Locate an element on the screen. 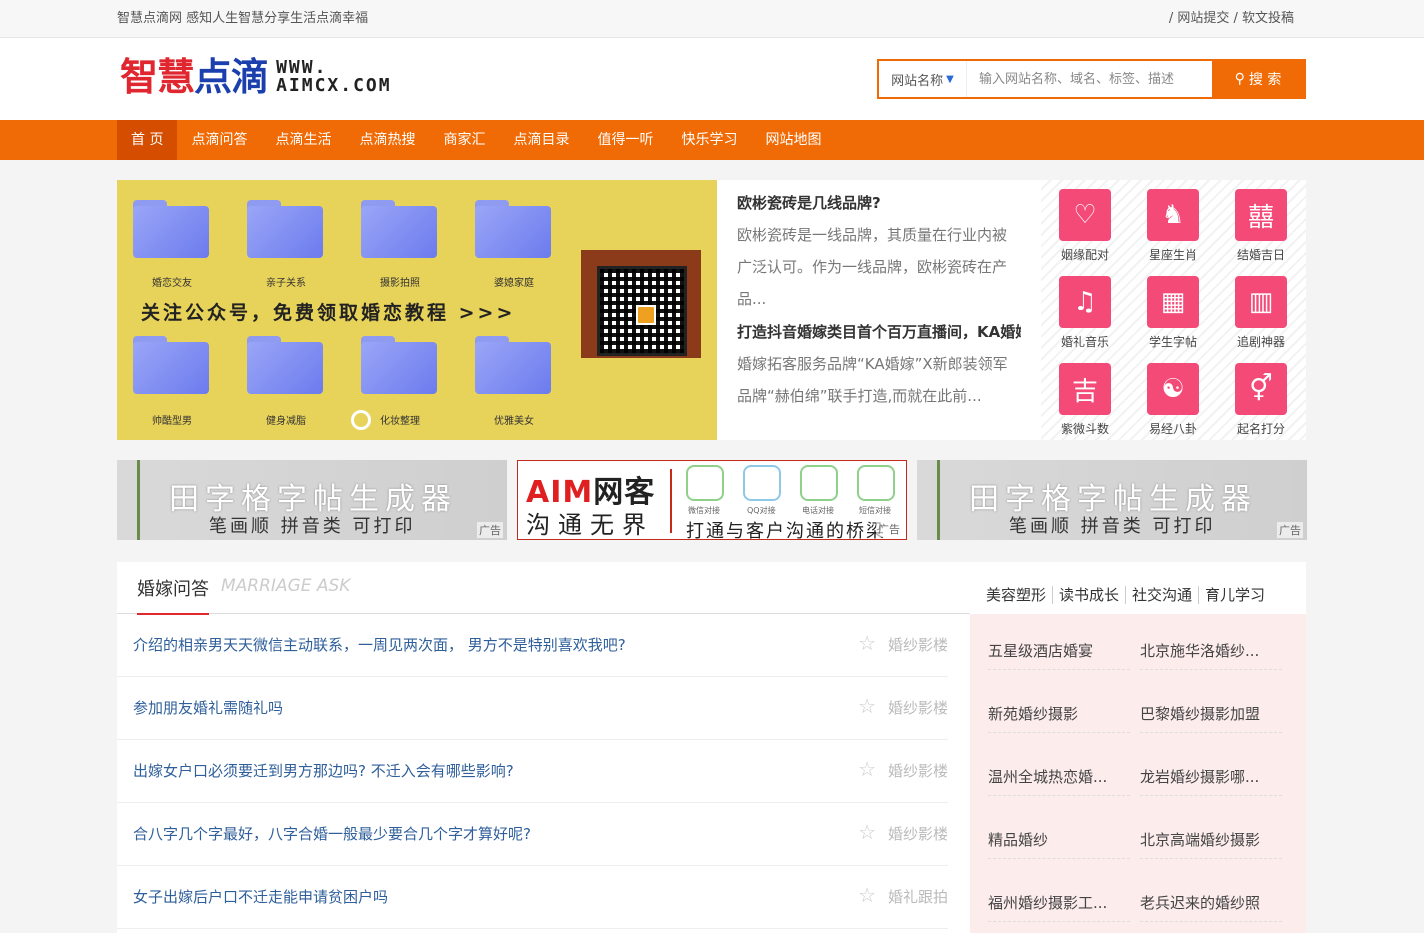 The width and height of the screenshot is (1424, 933). news-title: 打造抖音婚嫁类目首个百万直播间，KA婚嫁 is located at coordinates (879, 331).